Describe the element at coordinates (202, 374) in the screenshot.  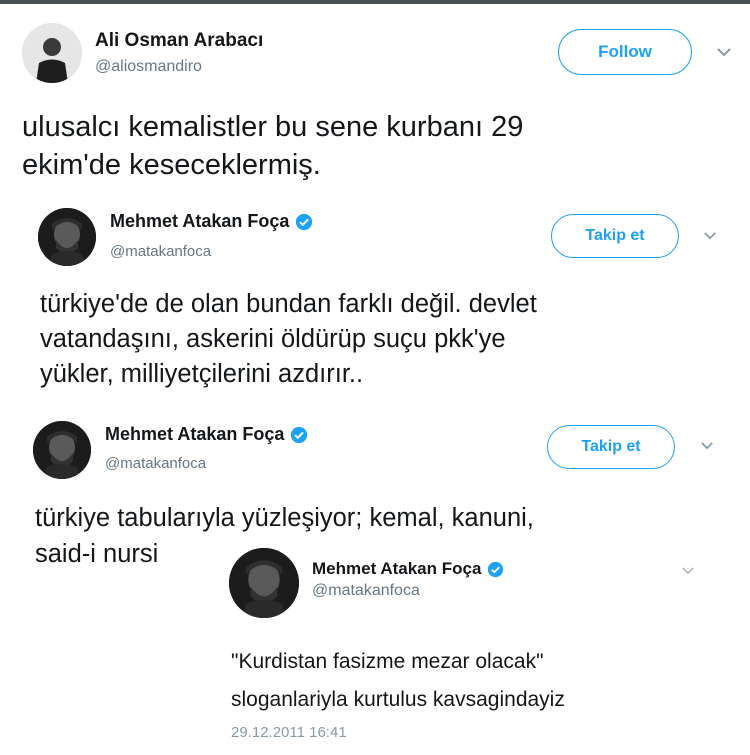
I see `tweet-text-line: yükler, milliyetçilerini azdırır..` at that location.